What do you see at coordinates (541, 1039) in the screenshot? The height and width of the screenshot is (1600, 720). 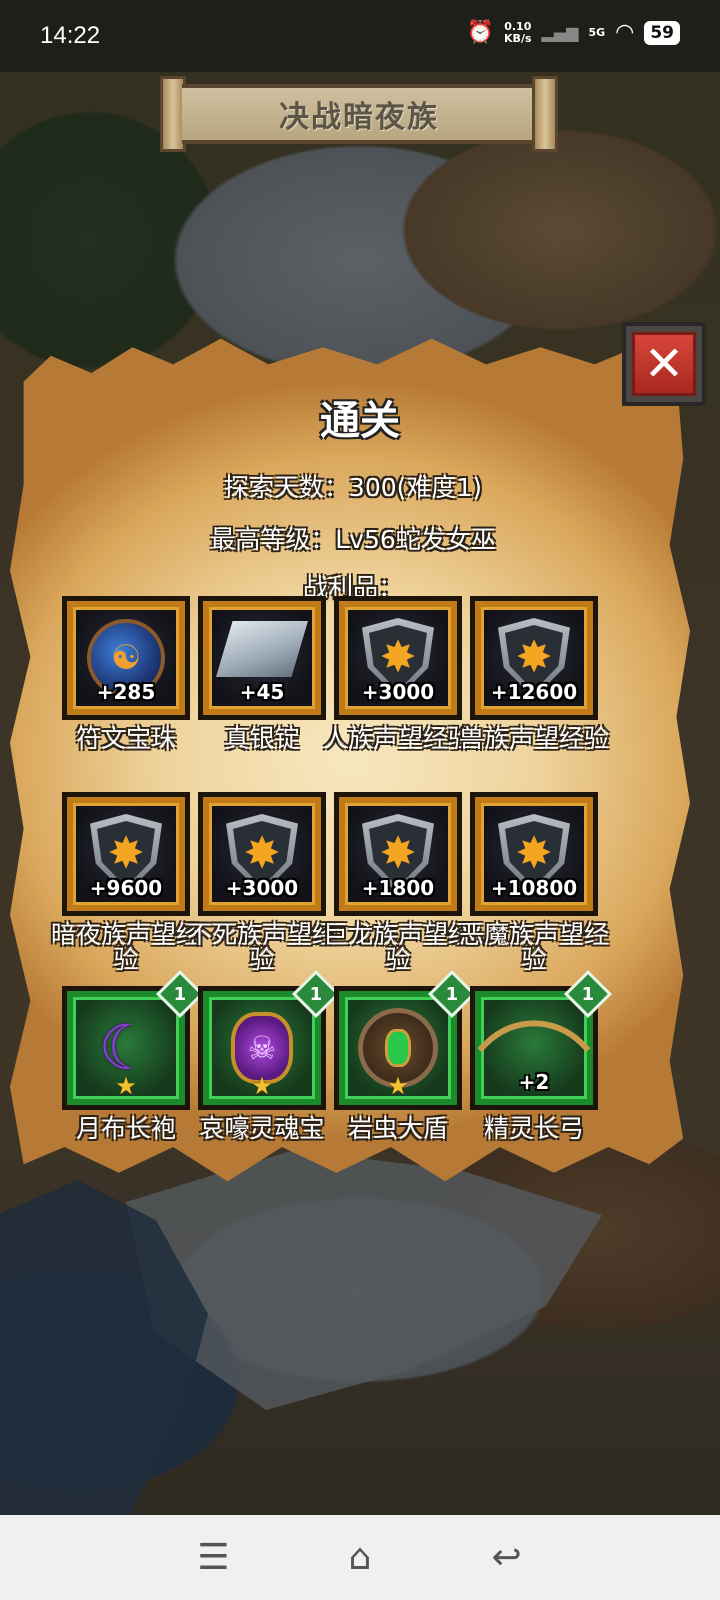 I see `item-slot: +2 1` at bounding box center [541, 1039].